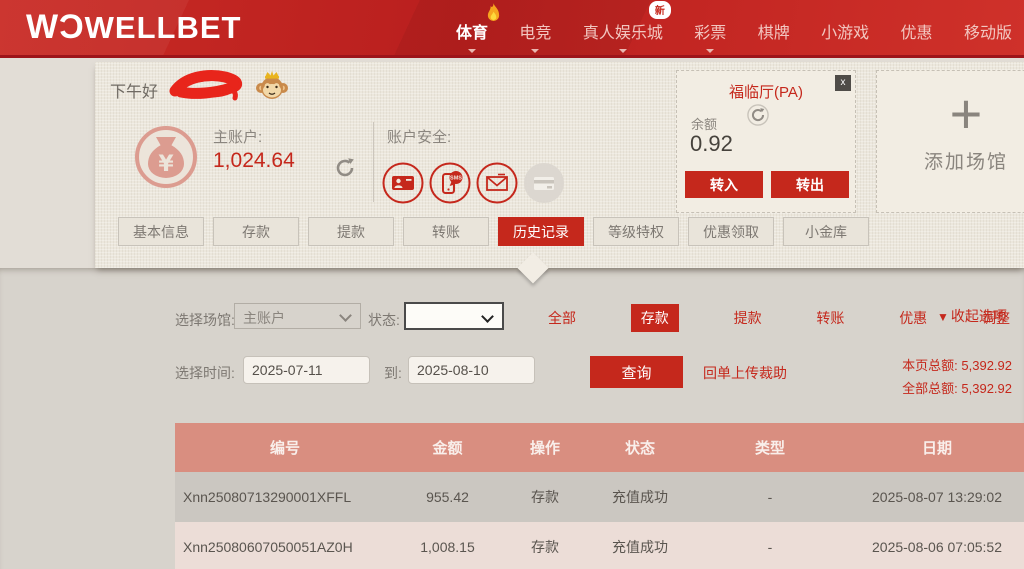  I want to click on bank-card-icon, so click(544, 185).